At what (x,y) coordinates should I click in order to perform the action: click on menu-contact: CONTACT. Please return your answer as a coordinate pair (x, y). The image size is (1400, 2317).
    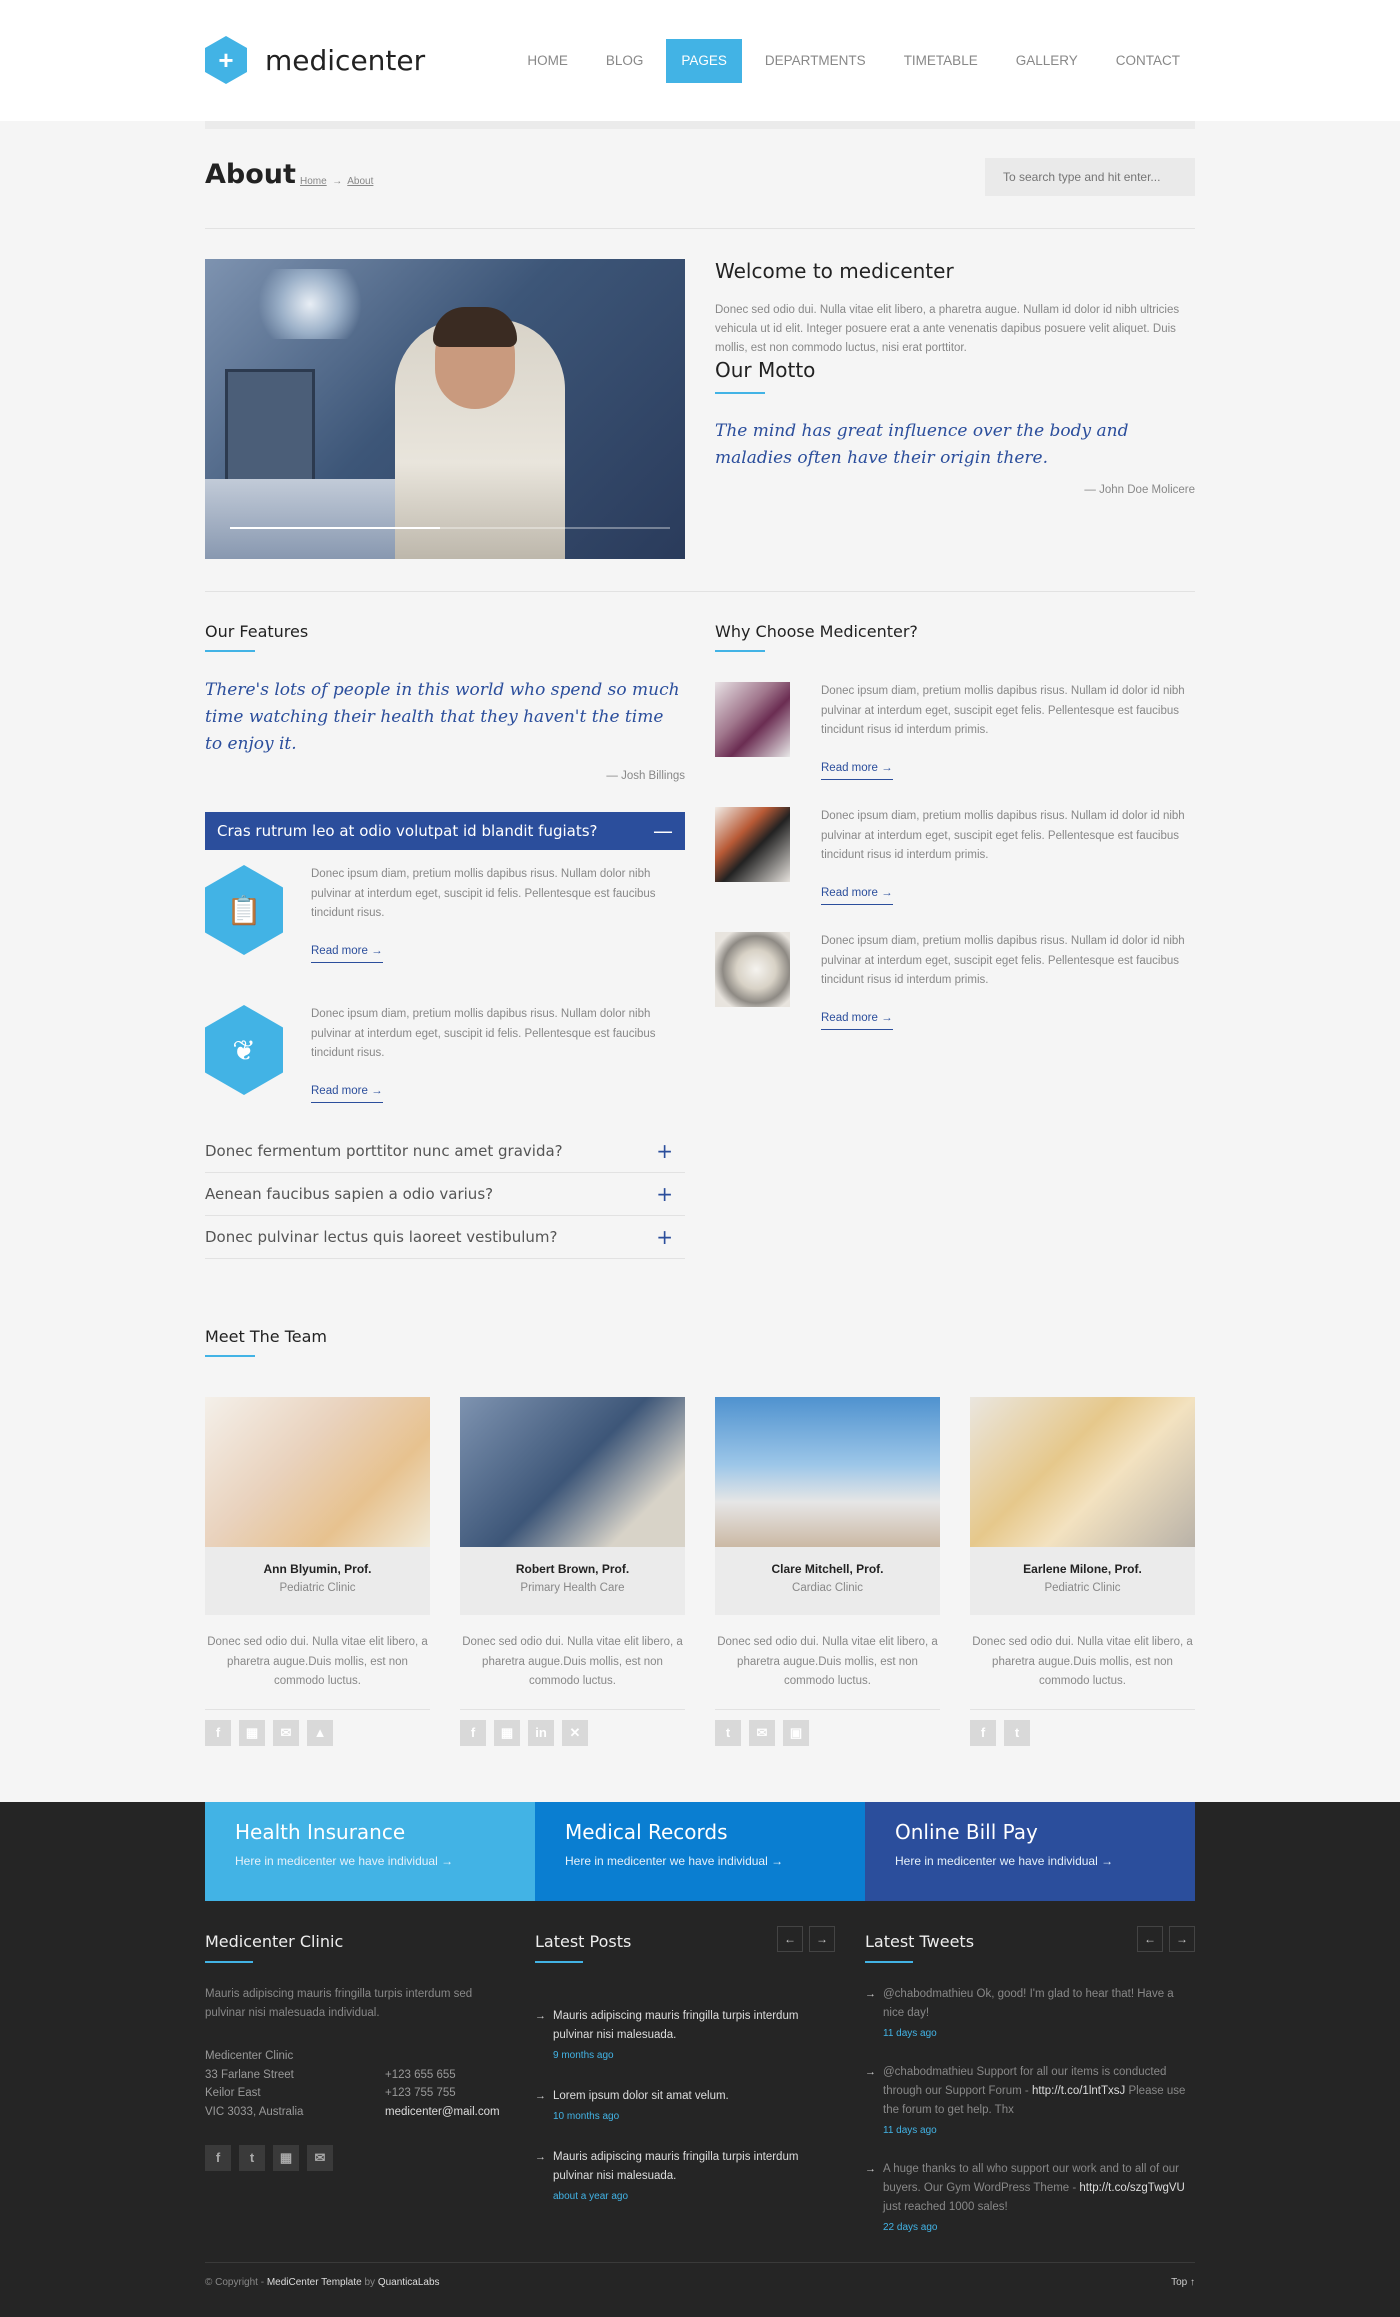
    Looking at the image, I should click on (1148, 61).